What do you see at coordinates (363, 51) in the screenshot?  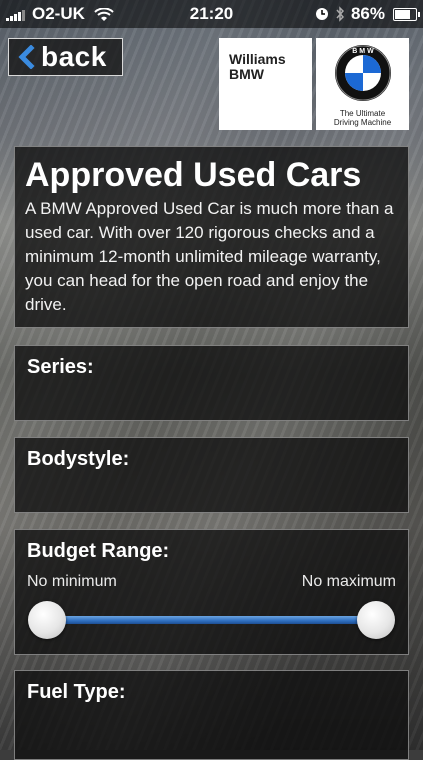 I see `svg-text: B M W` at bounding box center [363, 51].